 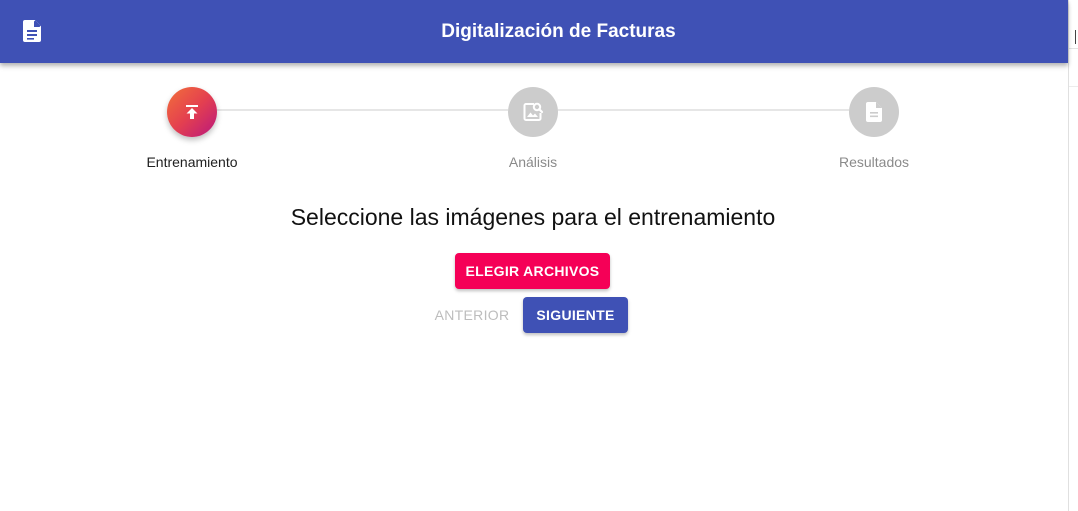 I want to click on app-bar: Digitalización de Facturas, so click(x=534, y=31).